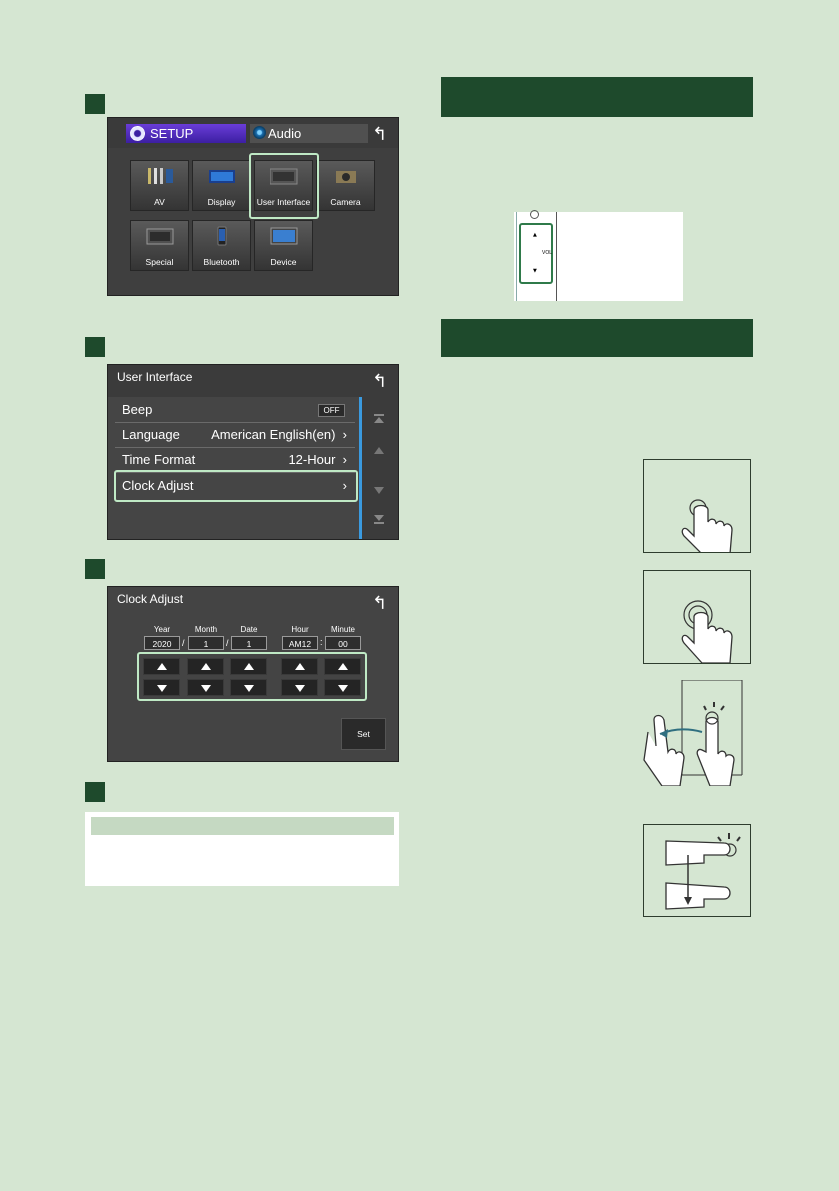  What do you see at coordinates (342, 629) in the screenshot?
I see `minute-label: Minute` at bounding box center [342, 629].